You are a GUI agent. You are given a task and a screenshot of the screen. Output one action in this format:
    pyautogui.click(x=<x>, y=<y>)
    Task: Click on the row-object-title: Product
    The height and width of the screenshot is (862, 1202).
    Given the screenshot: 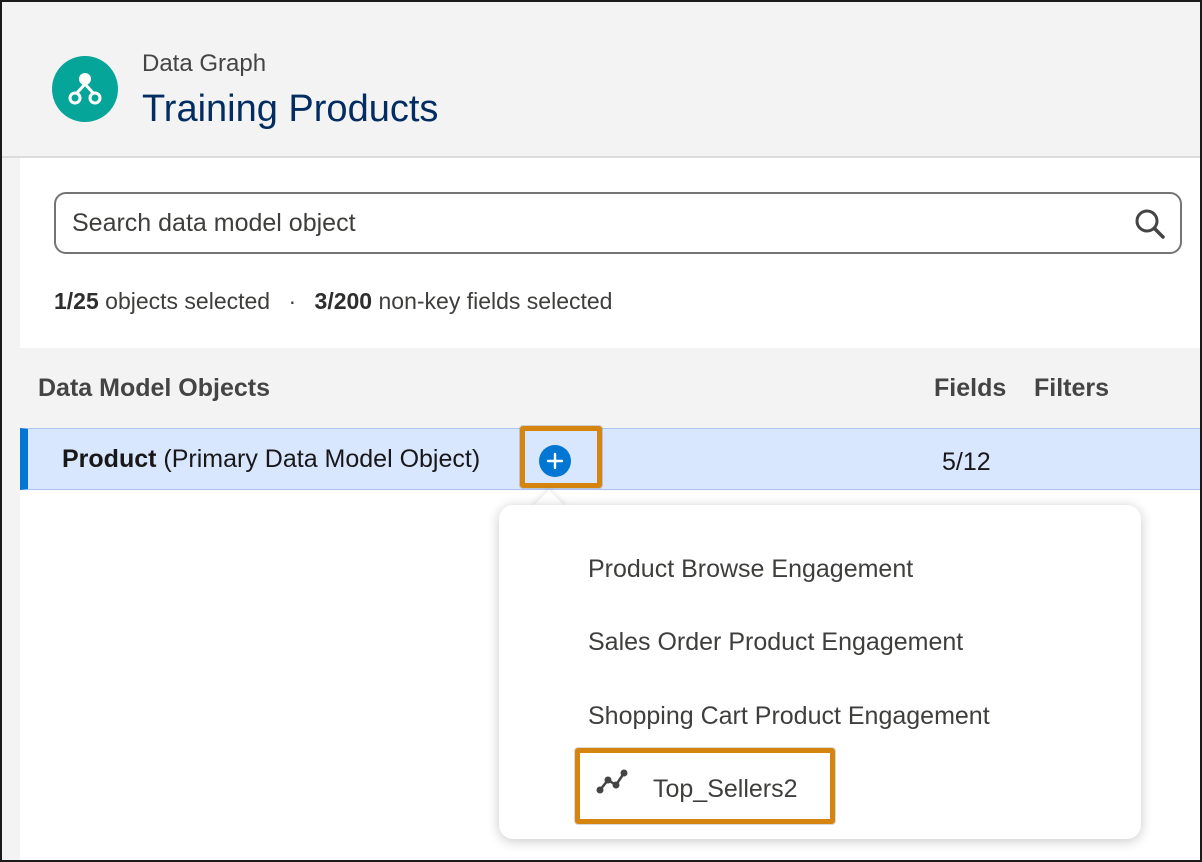 What is the action you would take?
    pyautogui.click(x=109, y=459)
    